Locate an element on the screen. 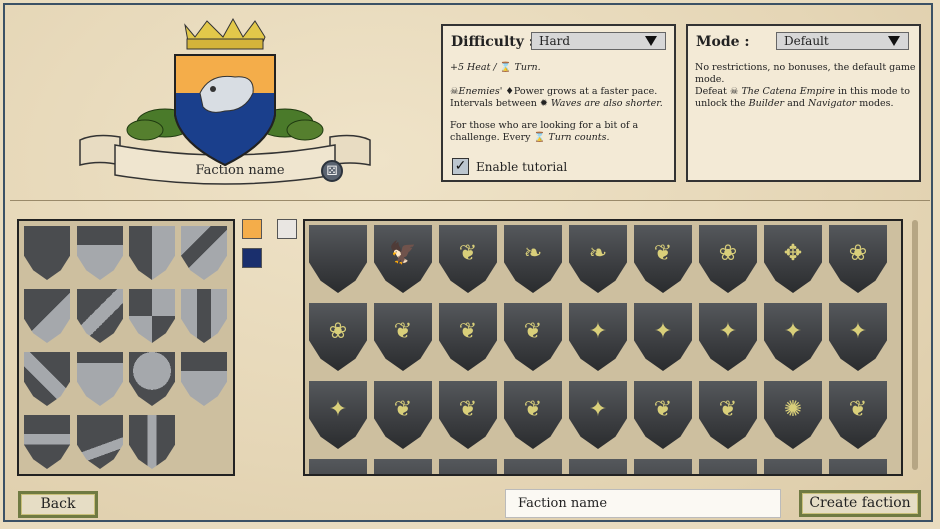 Image resolution: width=940 pixels, height=529 pixels. turn-text: Turn. is located at coordinates (527, 67).